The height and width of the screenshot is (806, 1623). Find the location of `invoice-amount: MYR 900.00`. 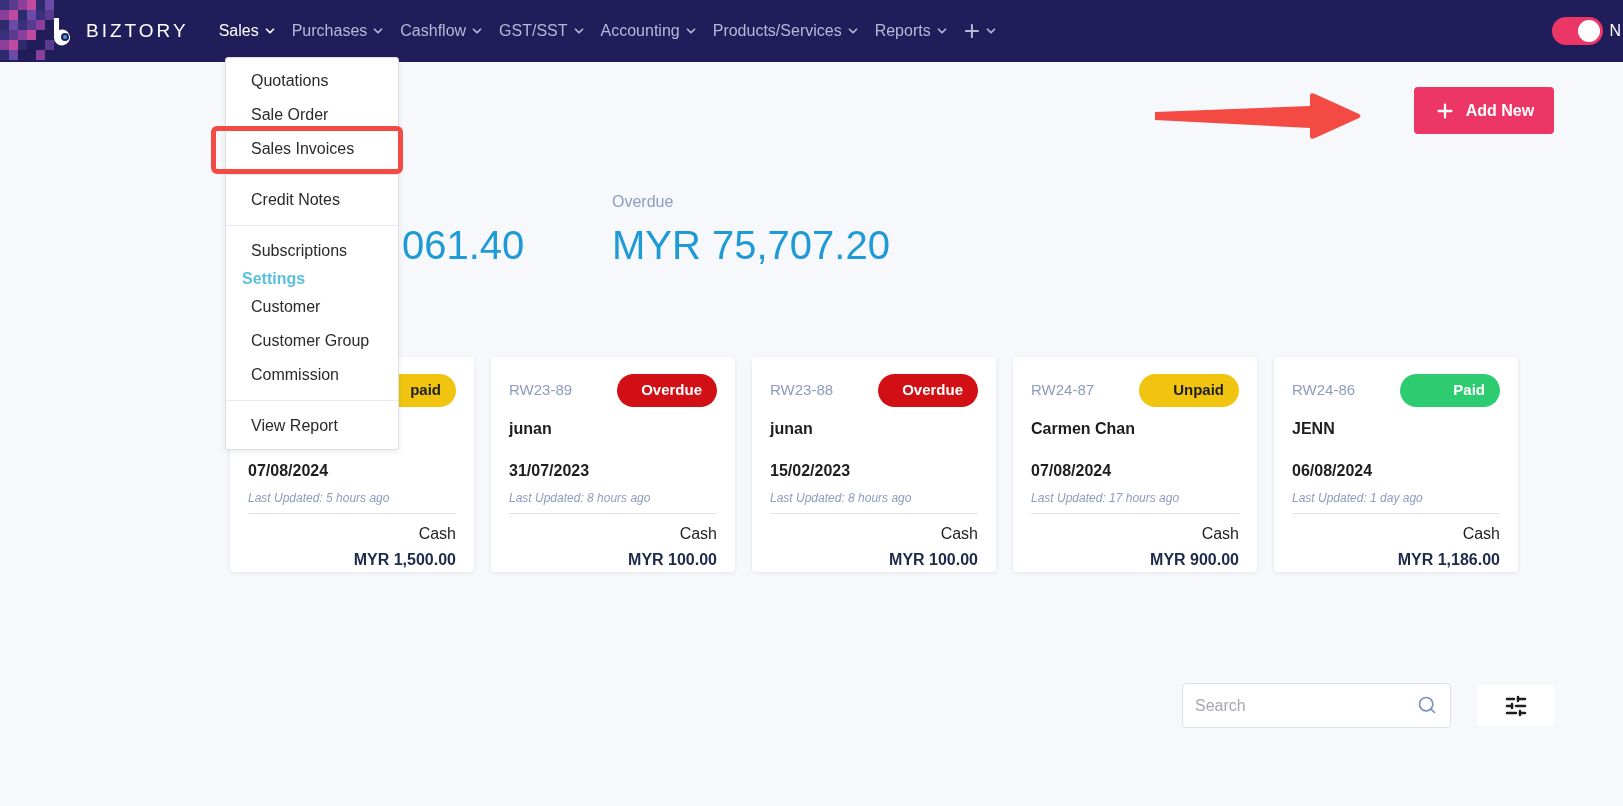

invoice-amount: MYR 900.00 is located at coordinates (1194, 560).